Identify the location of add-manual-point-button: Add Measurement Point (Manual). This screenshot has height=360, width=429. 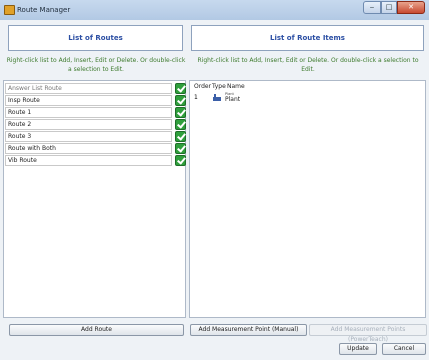
(248, 330).